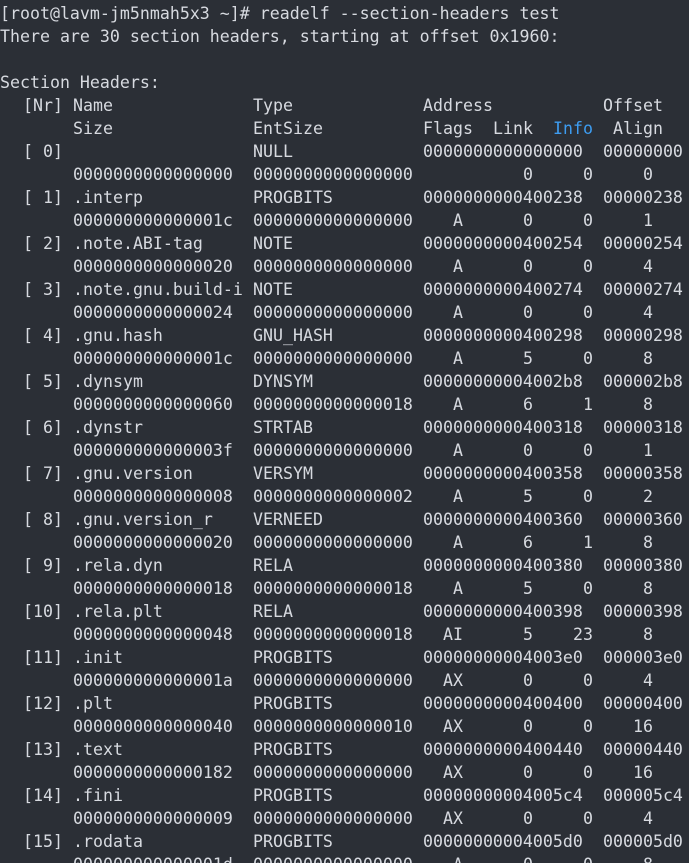  Describe the element at coordinates (138, 243) in the screenshot. I see `section-name: .note.ABI-tag` at that location.